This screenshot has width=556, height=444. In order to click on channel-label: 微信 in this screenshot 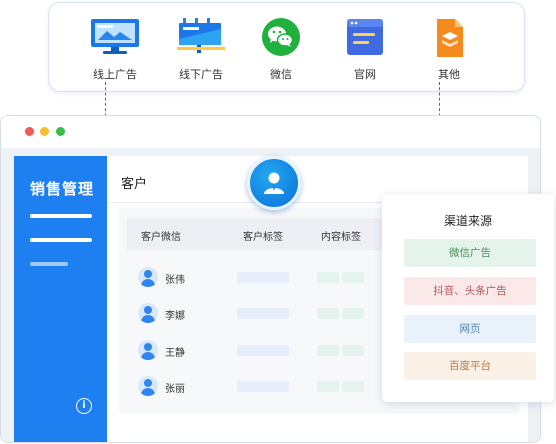, I will do `click(281, 74)`.